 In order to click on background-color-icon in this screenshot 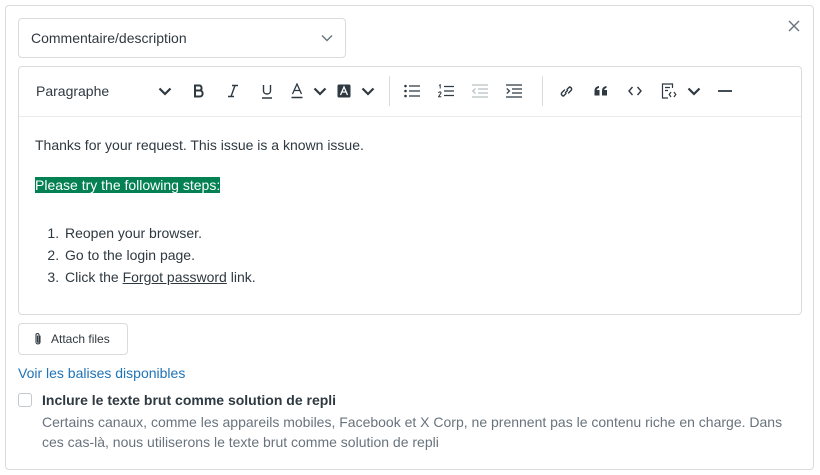, I will do `click(344, 91)`.